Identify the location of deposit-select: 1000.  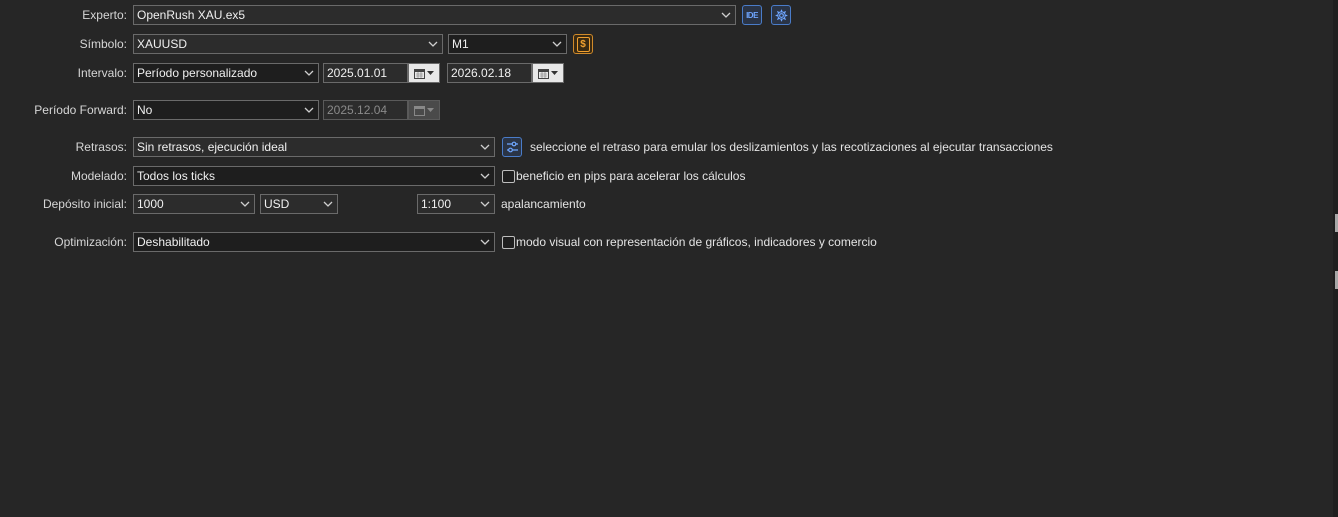
(194, 204).